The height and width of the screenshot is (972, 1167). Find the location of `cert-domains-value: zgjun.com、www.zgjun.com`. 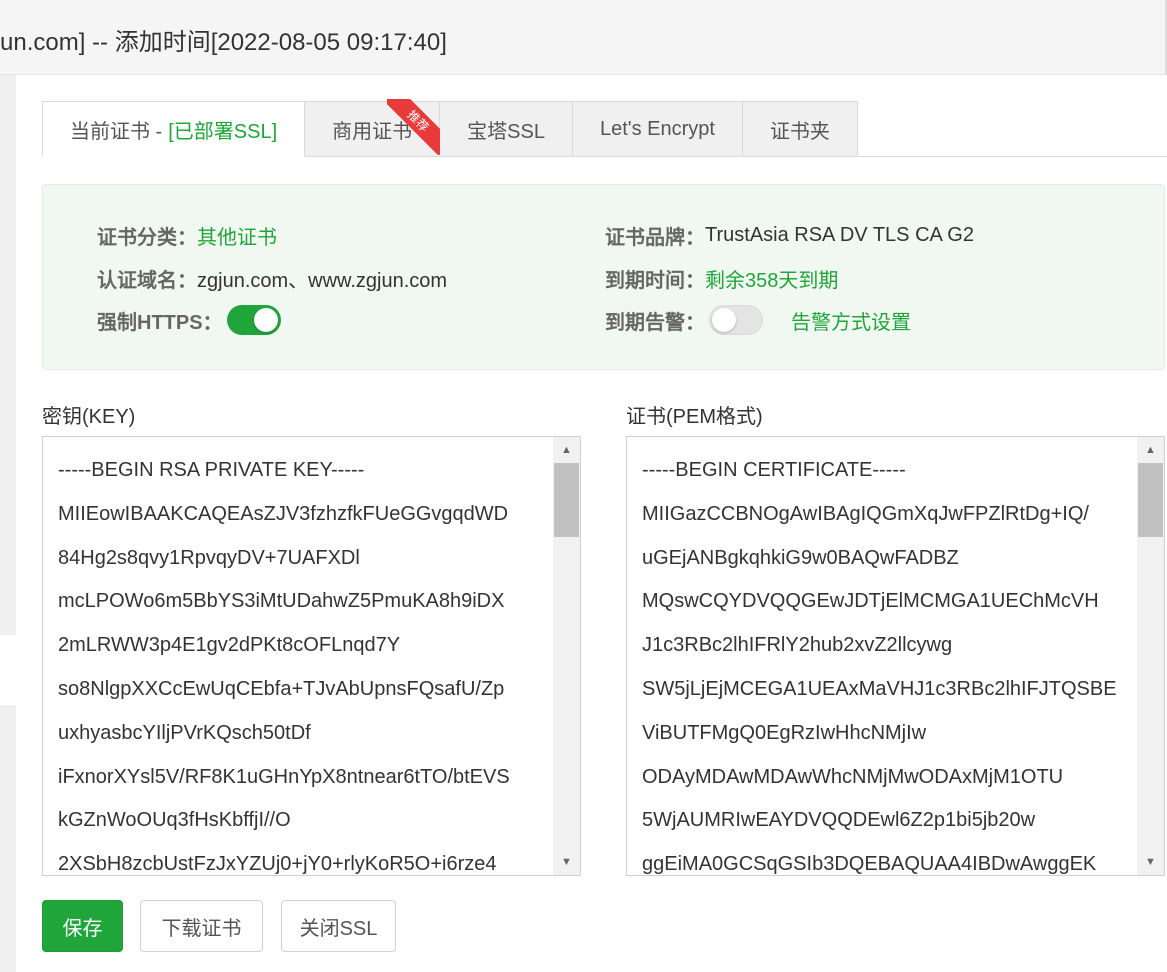

cert-domains-value: zgjun.com、www.zgjun.com is located at coordinates (322, 281).